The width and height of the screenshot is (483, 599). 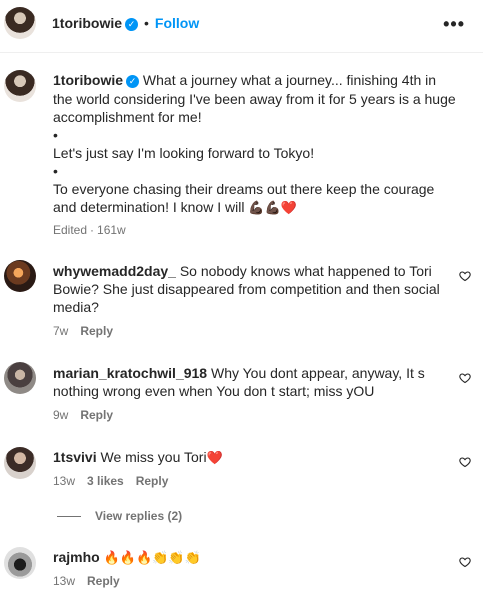 What do you see at coordinates (127, 117) in the screenshot?
I see `caption-line-3: accomplishment for me!` at bounding box center [127, 117].